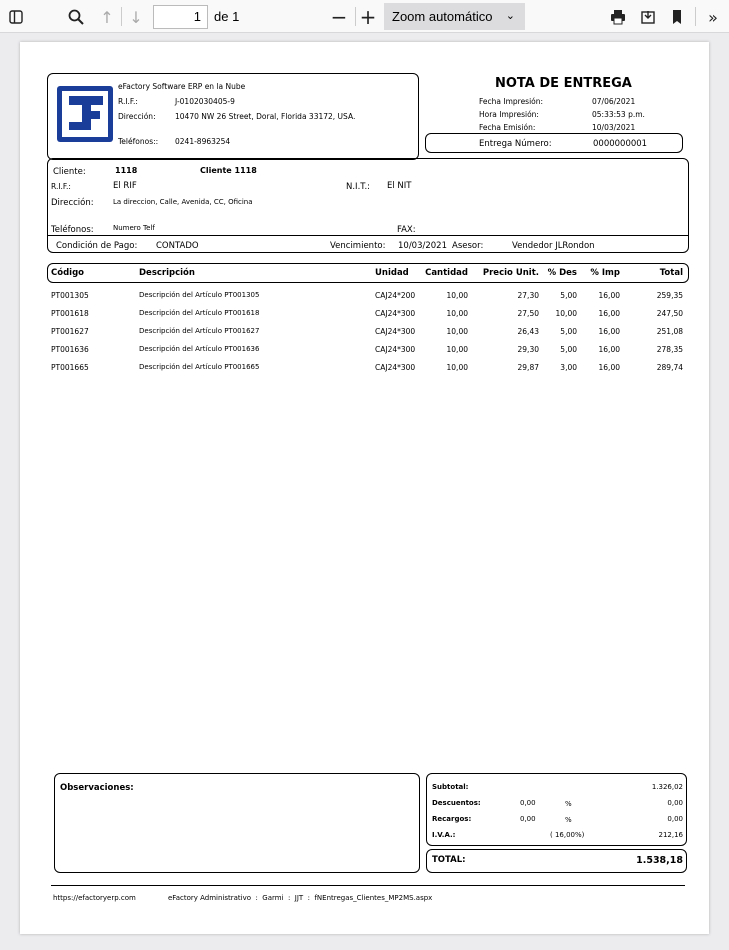  Describe the element at coordinates (618, 17) in the screenshot. I see `print-icon` at that location.